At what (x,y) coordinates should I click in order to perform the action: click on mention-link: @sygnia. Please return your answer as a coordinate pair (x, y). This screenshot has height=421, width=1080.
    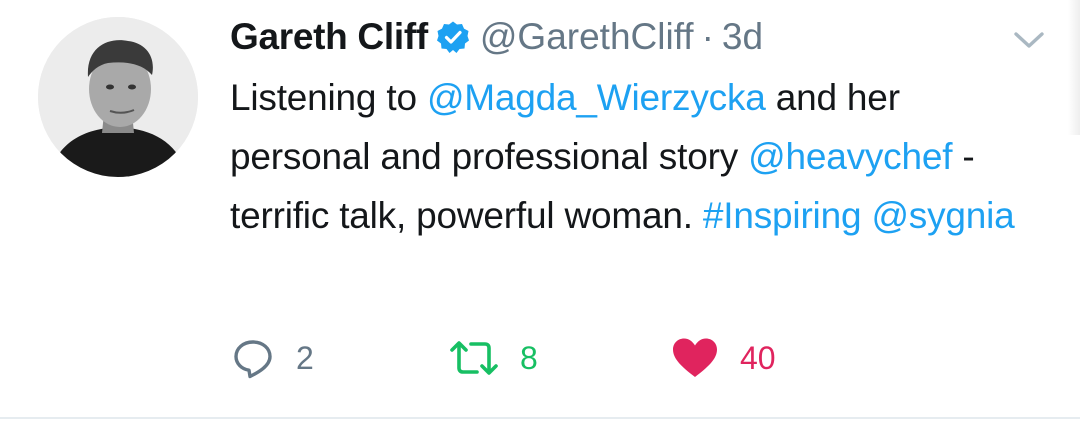
    Looking at the image, I should click on (942, 215).